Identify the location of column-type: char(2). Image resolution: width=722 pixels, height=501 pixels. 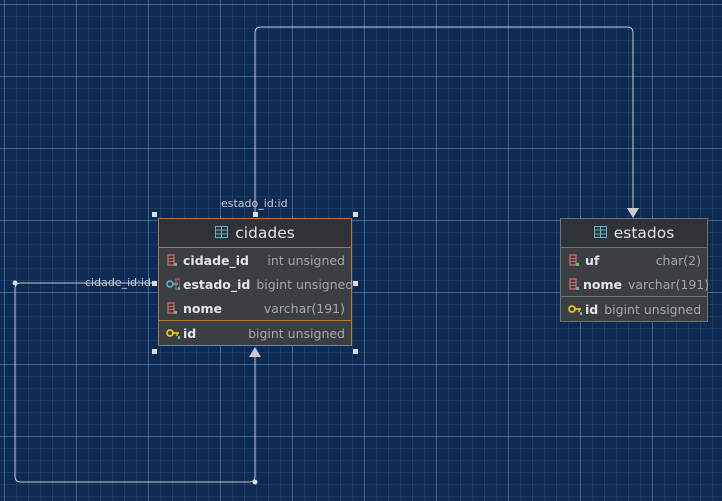
(678, 260).